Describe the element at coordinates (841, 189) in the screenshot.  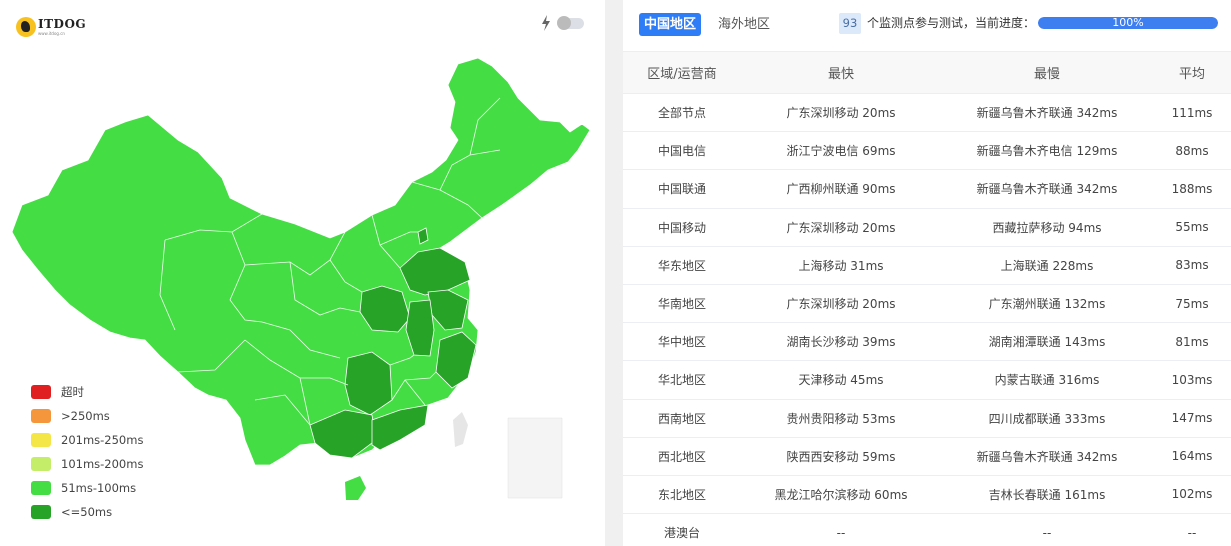
I see `cell-fastest: 广西柳州联通 90ms` at that location.